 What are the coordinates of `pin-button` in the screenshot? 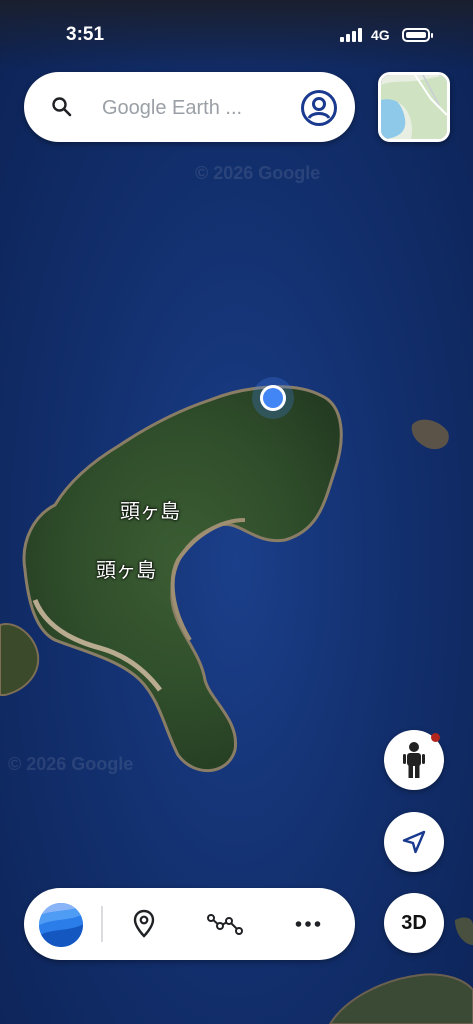 It's located at (144, 924).